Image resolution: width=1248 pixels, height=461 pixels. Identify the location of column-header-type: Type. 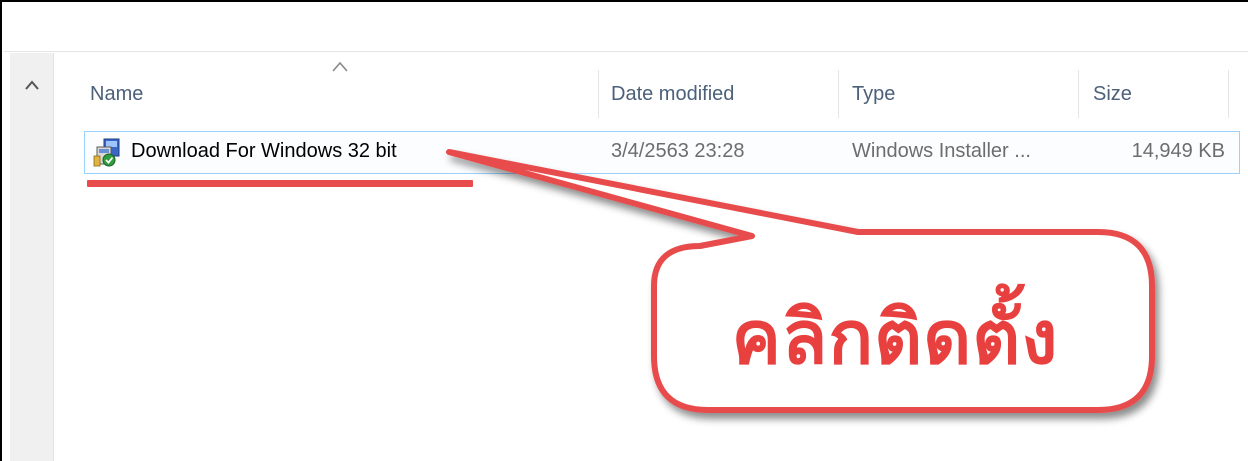
(964, 94).